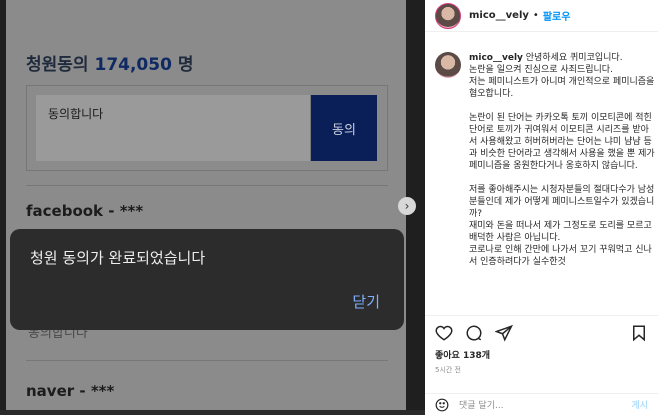  Describe the element at coordinates (541, 16) in the screenshot. I see `post-header: mico__vely • 팔로우` at that location.